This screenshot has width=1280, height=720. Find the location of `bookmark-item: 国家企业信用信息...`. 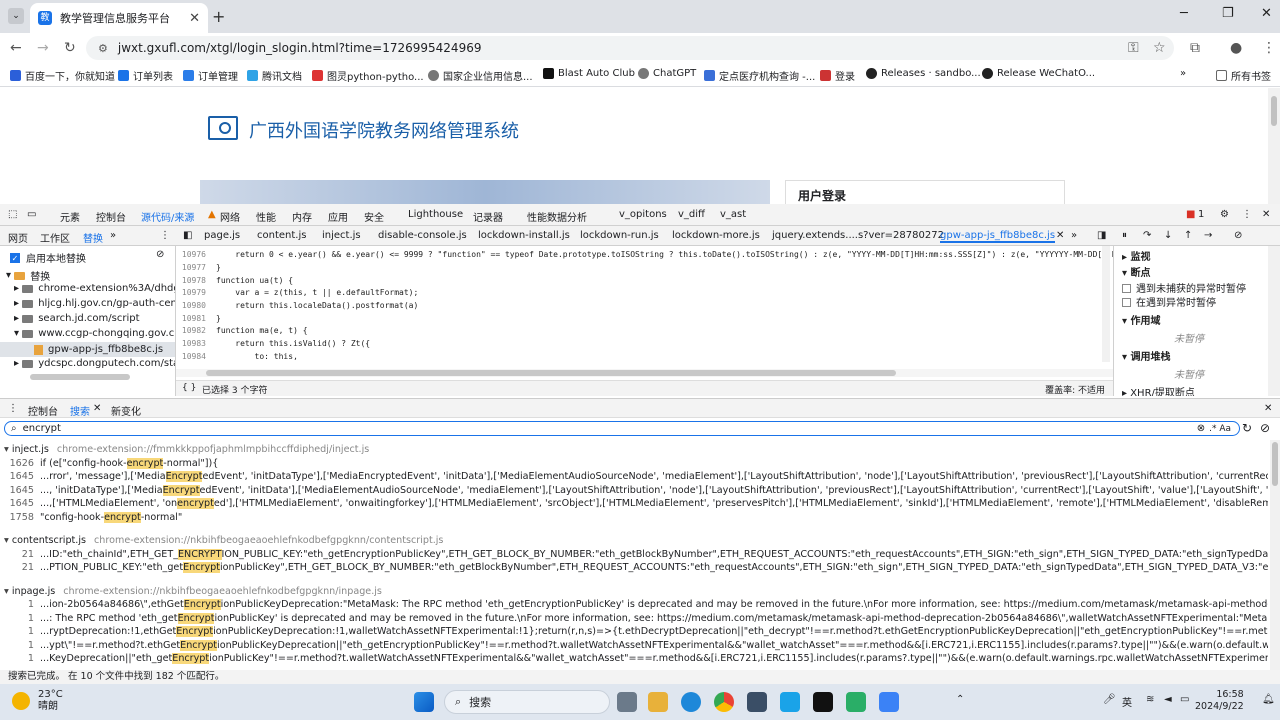

bookmark-item: 国家企业信用信息... is located at coordinates (480, 75).